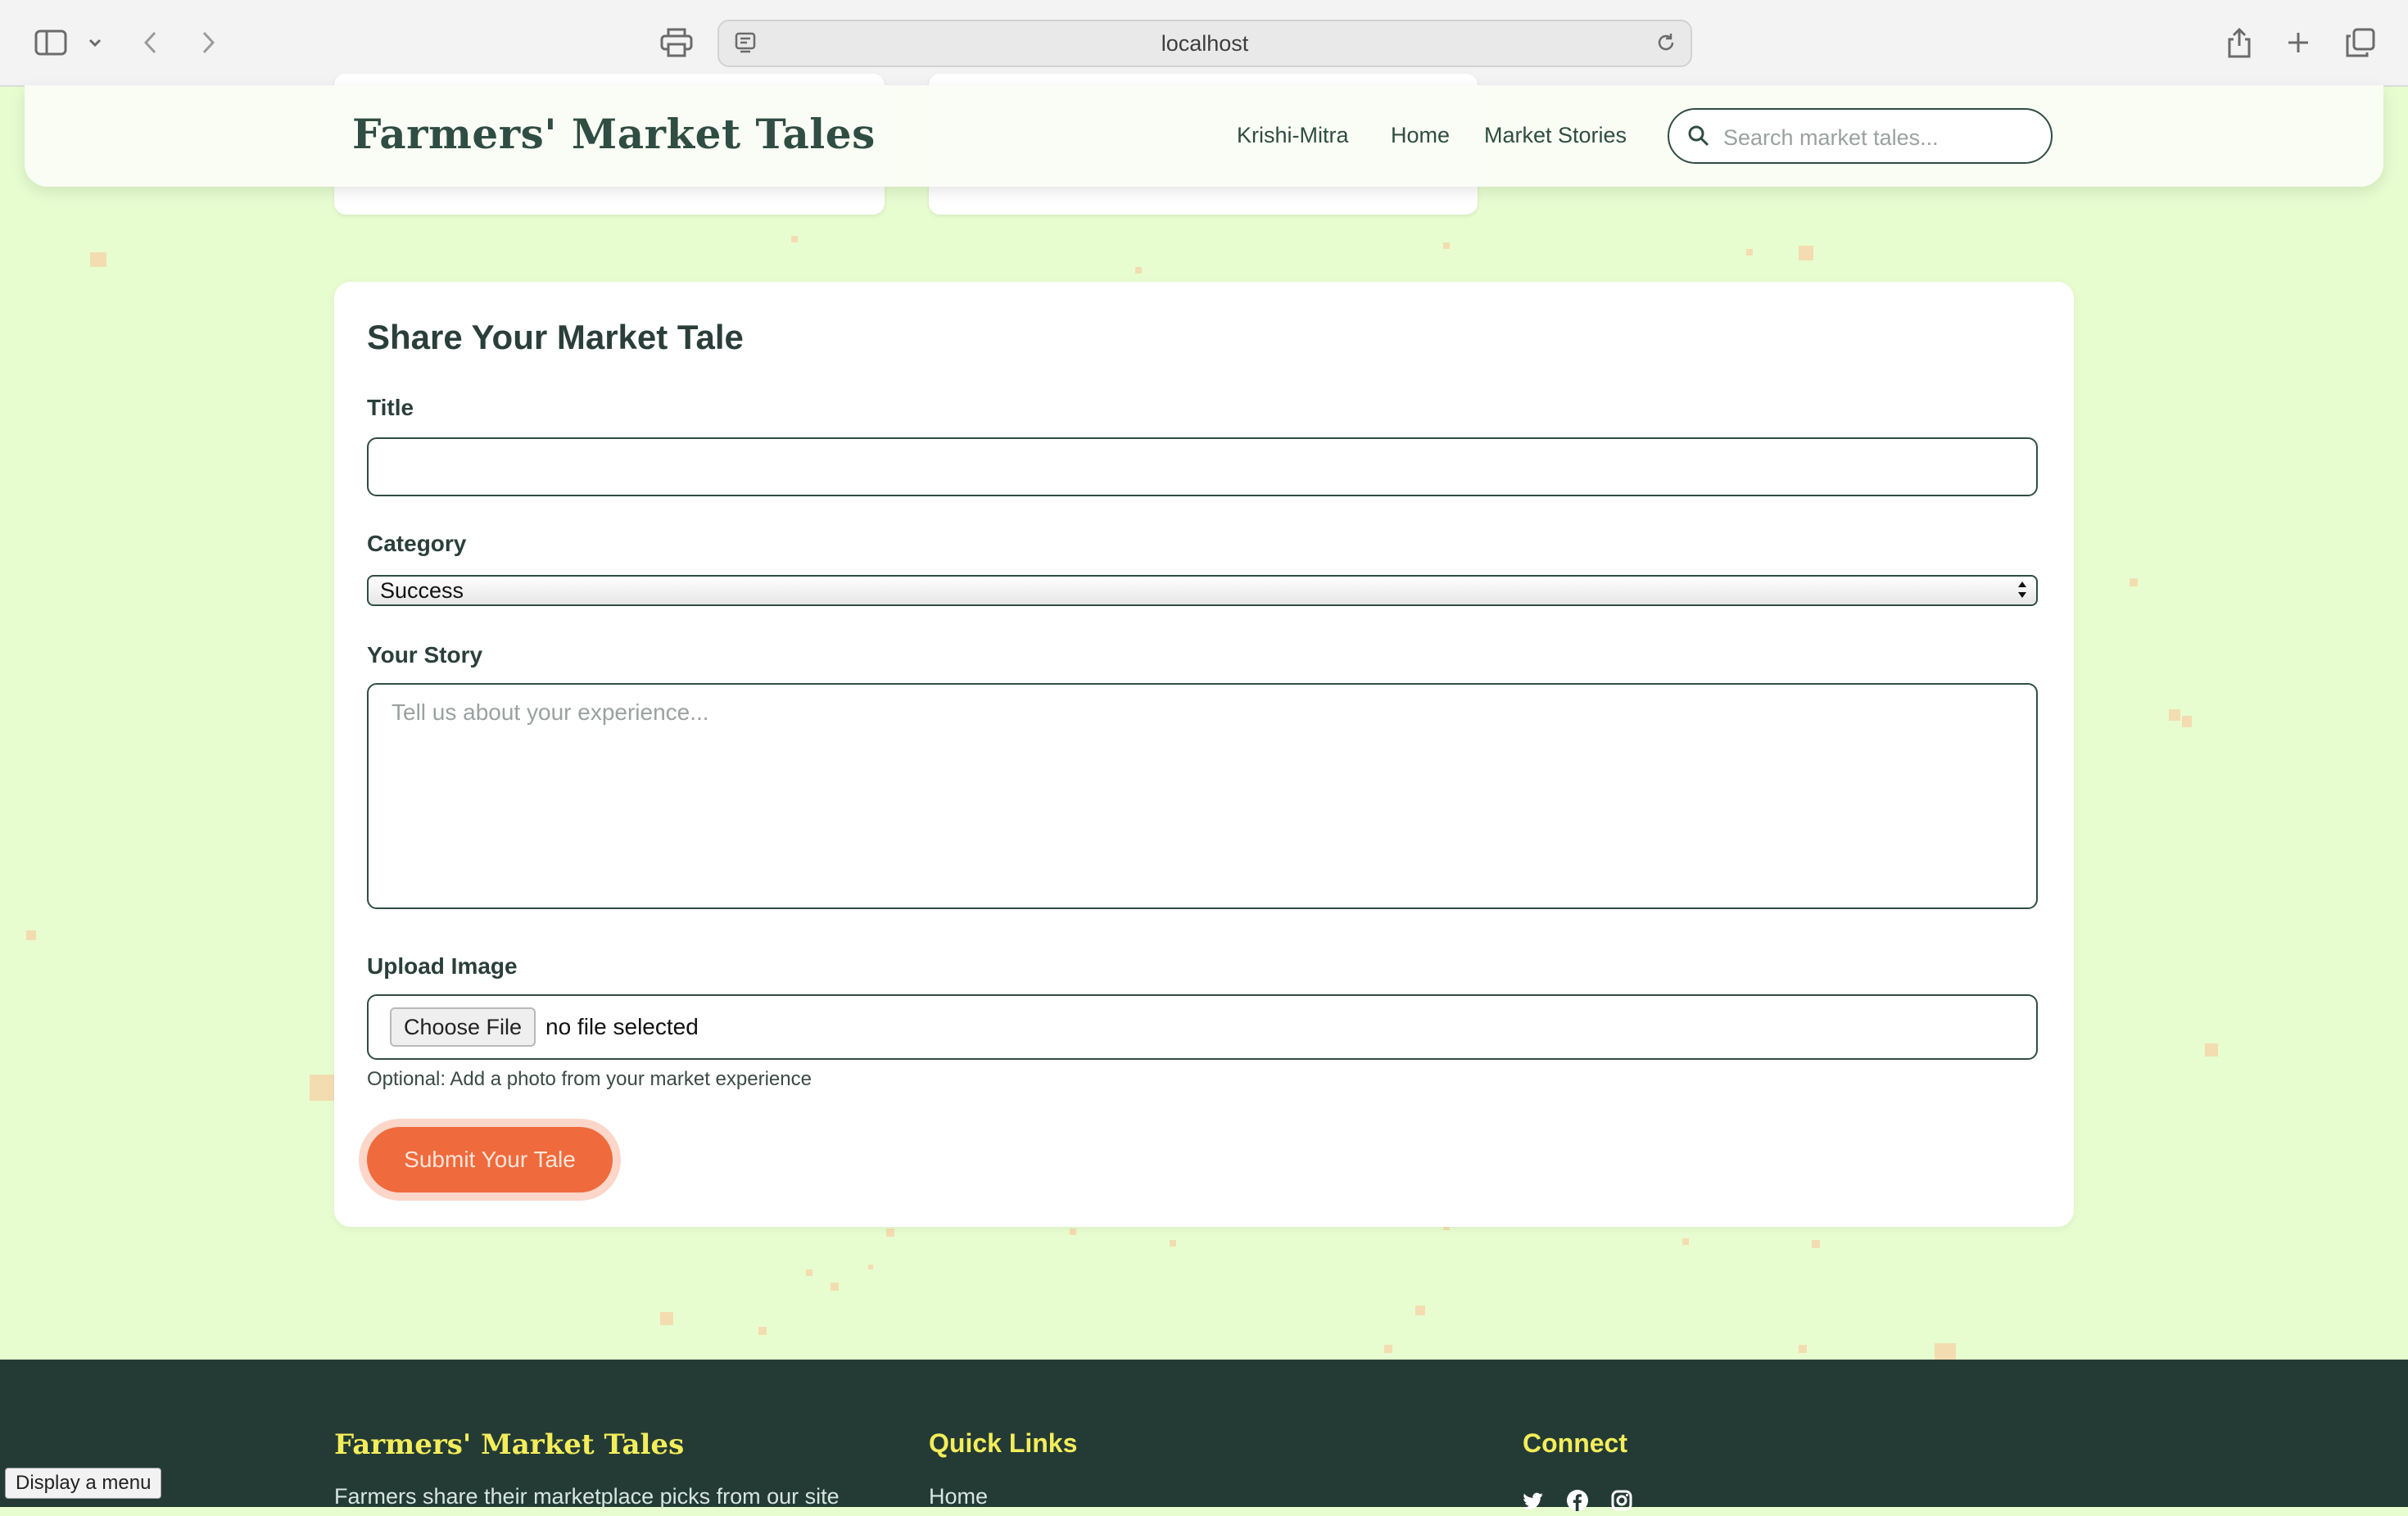 This screenshot has width=2408, height=1516. What do you see at coordinates (425, 654) in the screenshot?
I see `story-label: Your Story` at bounding box center [425, 654].